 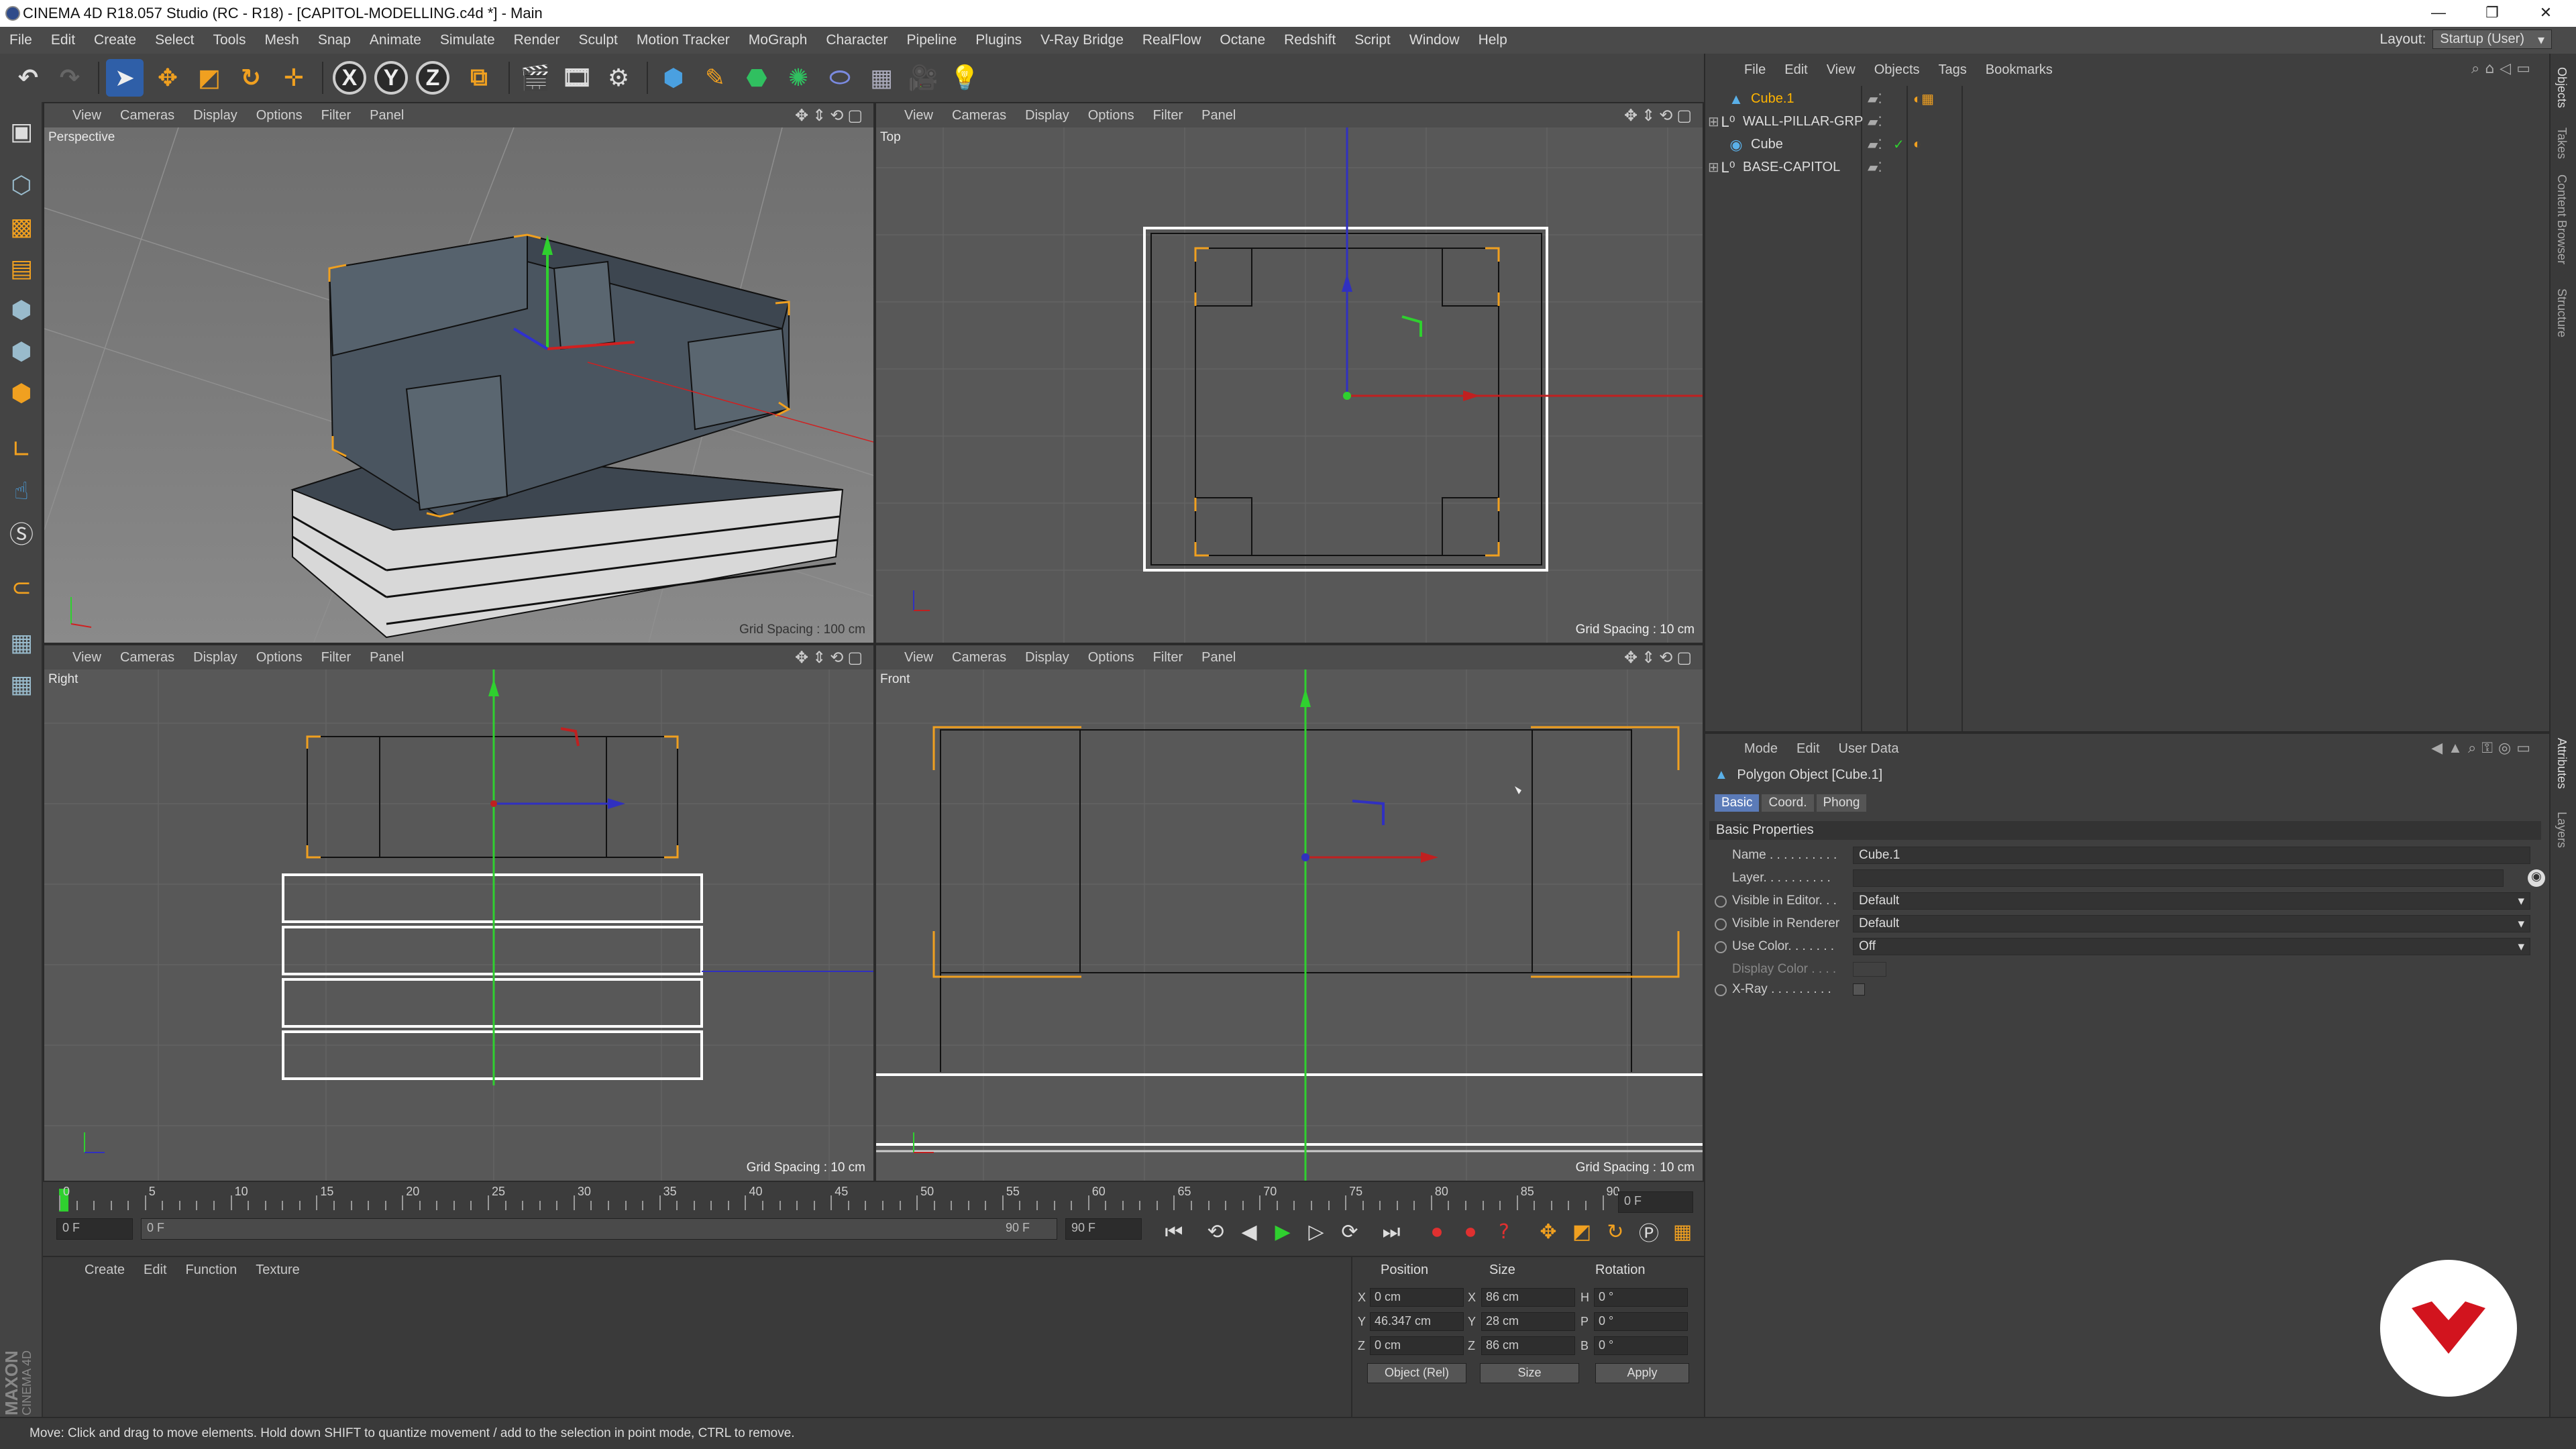 What do you see at coordinates (174, 40) in the screenshot?
I see `menu-select: Select` at bounding box center [174, 40].